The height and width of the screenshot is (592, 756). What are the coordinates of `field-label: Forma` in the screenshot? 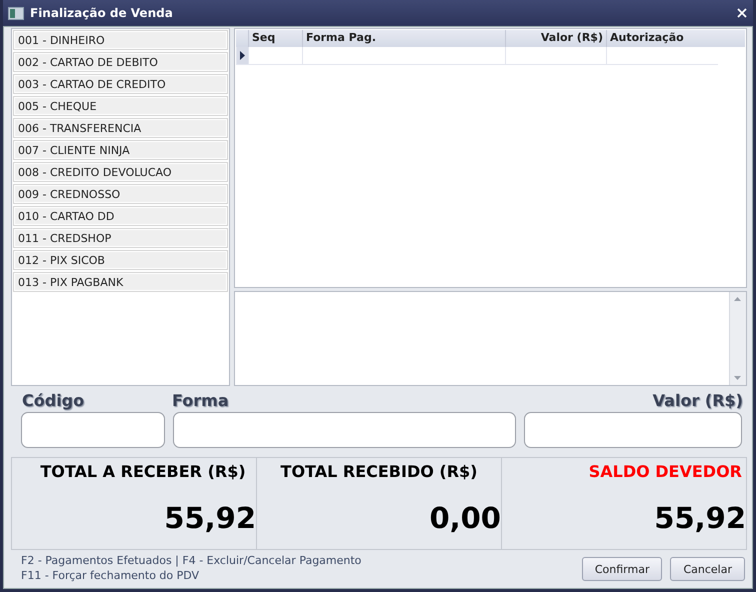 It's located at (201, 400).